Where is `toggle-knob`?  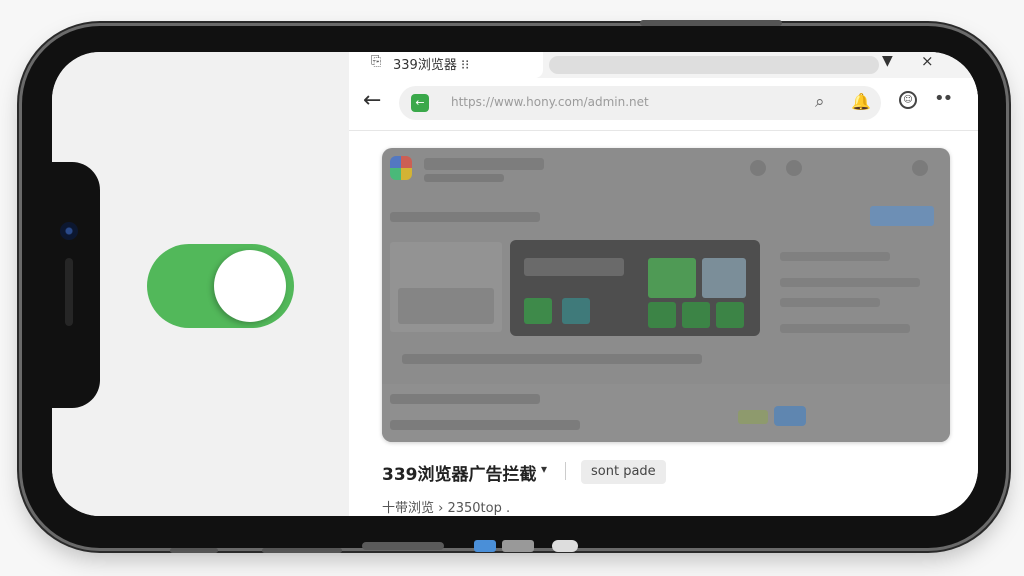
toggle-knob is located at coordinates (250, 286).